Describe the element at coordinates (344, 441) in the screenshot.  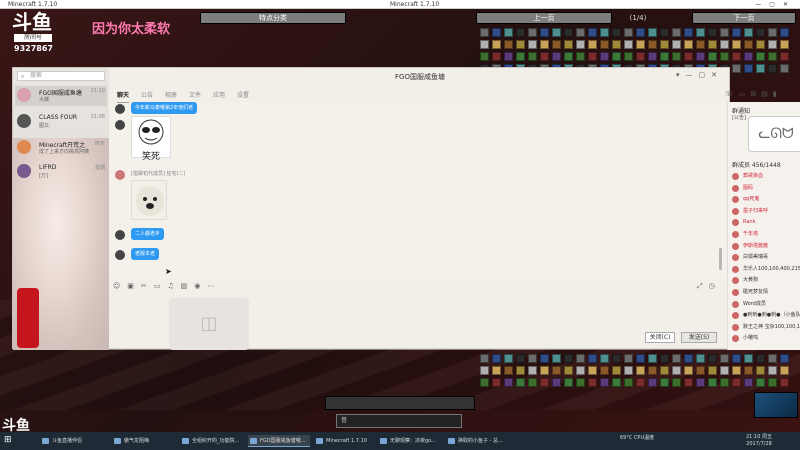
I see `taskbar-item: Minecraft 1.7.10` at that location.